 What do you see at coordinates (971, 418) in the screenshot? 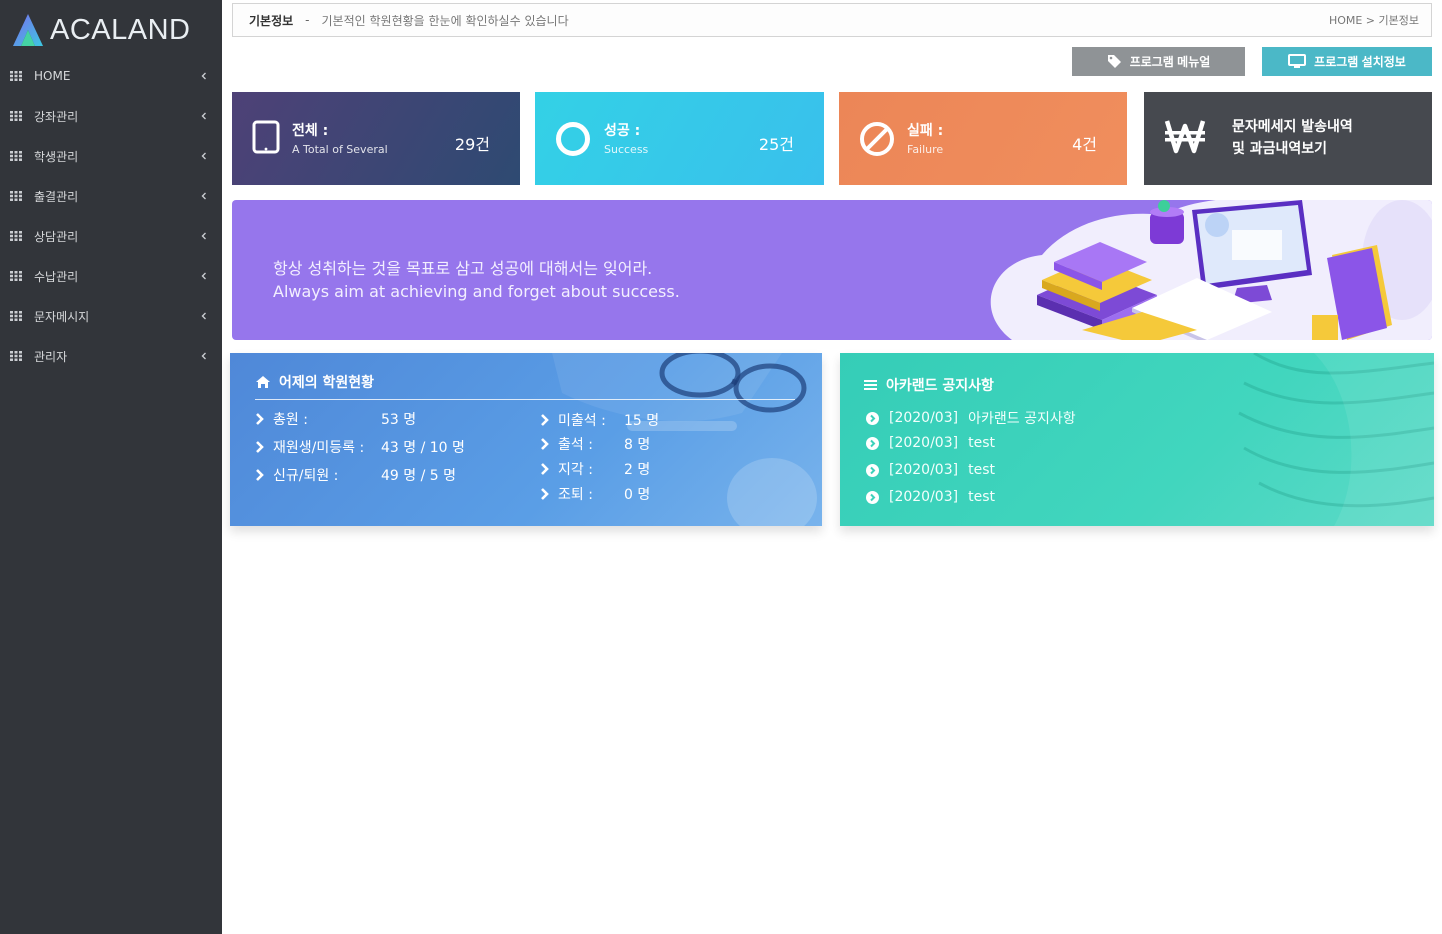
I see `notice-item: [2020/03] 아카랜드 공지사항` at bounding box center [971, 418].